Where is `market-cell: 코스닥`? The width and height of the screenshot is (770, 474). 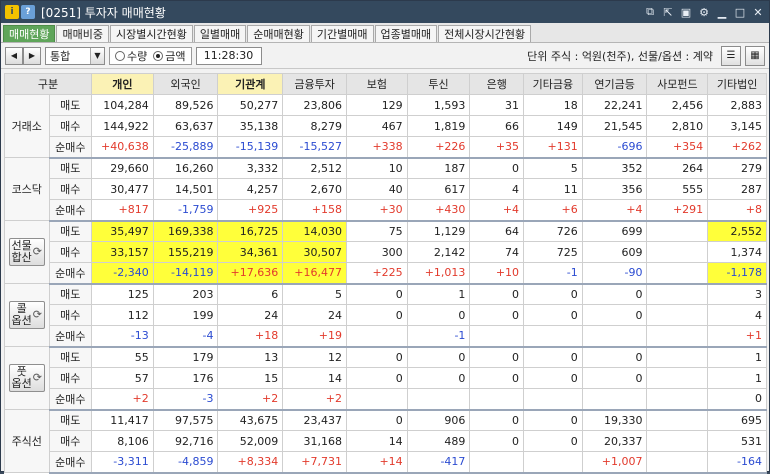
market-cell: 코스닥 is located at coordinates (27, 189).